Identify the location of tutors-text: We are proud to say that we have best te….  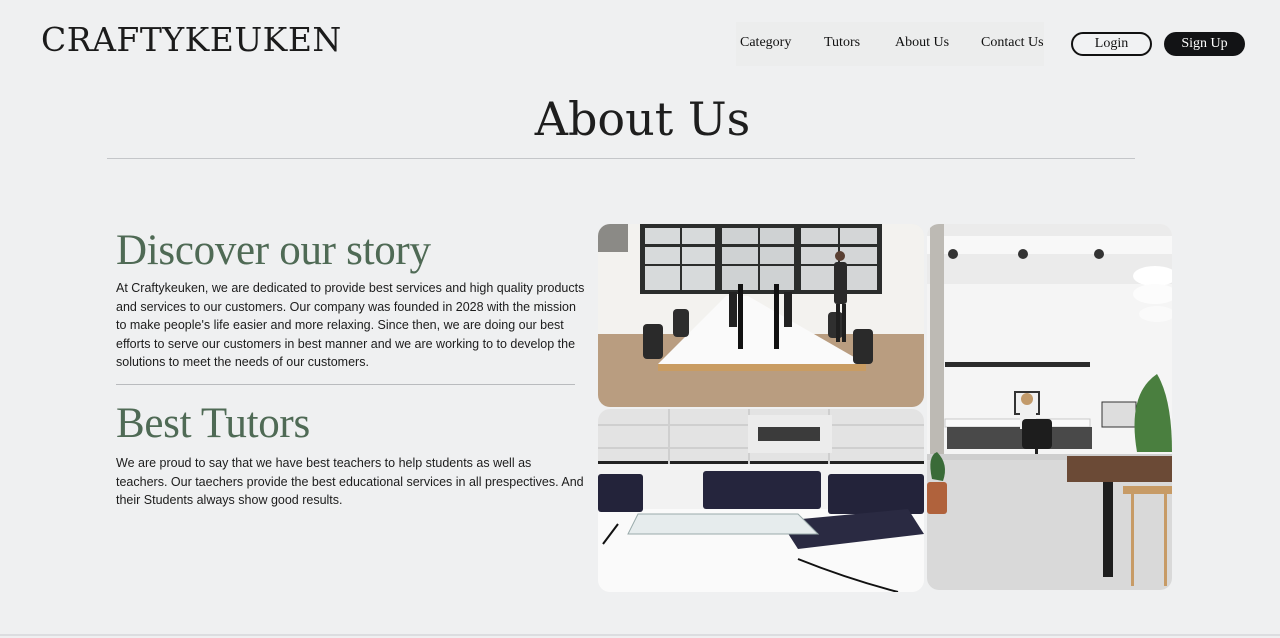
(350, 481).